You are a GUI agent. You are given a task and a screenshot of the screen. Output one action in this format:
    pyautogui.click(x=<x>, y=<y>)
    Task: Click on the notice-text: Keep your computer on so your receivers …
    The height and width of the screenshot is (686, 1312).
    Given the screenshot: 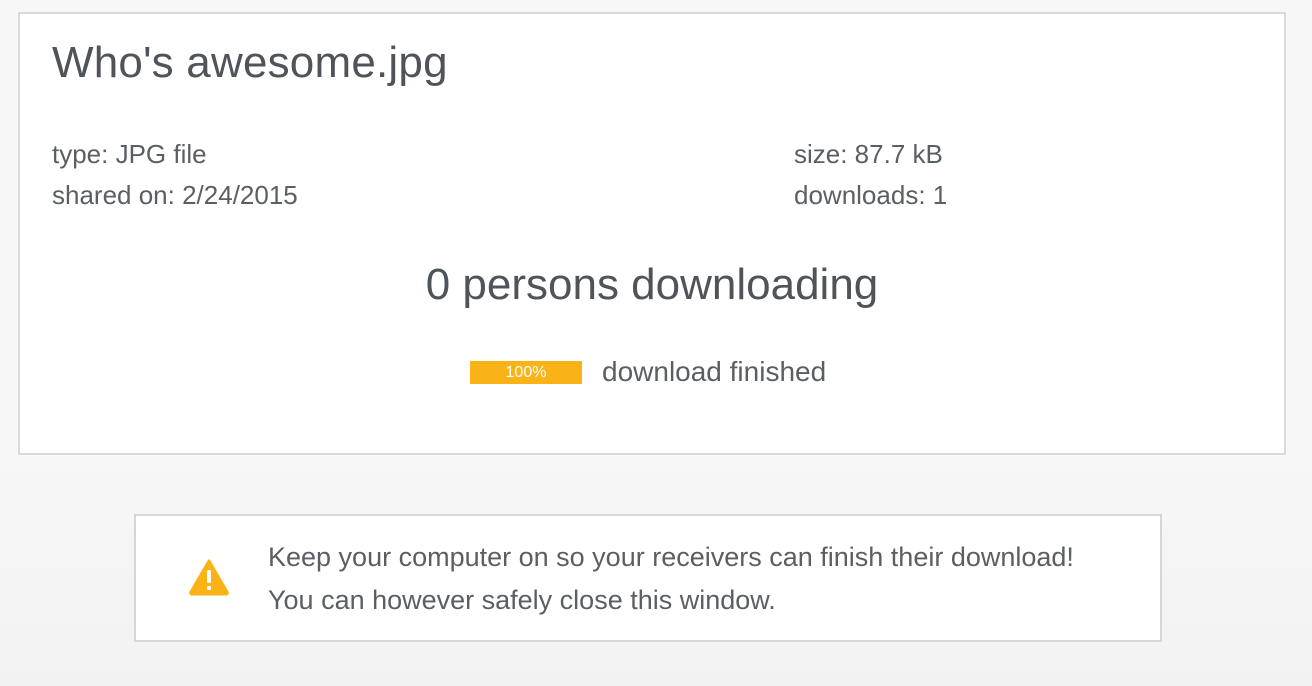 What is the action you would take?
    pyautogui.click(x=671, y=579)
    